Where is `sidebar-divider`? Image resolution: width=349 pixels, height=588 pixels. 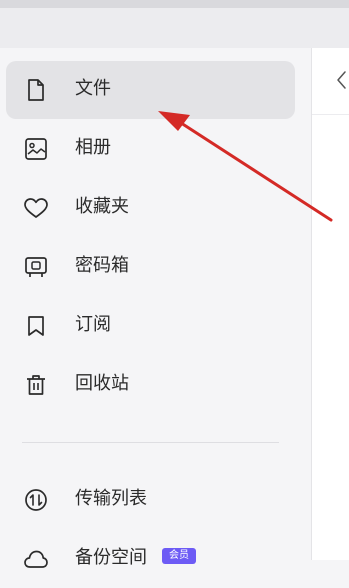
sidebar-divider is located at coordinates (150, 442).